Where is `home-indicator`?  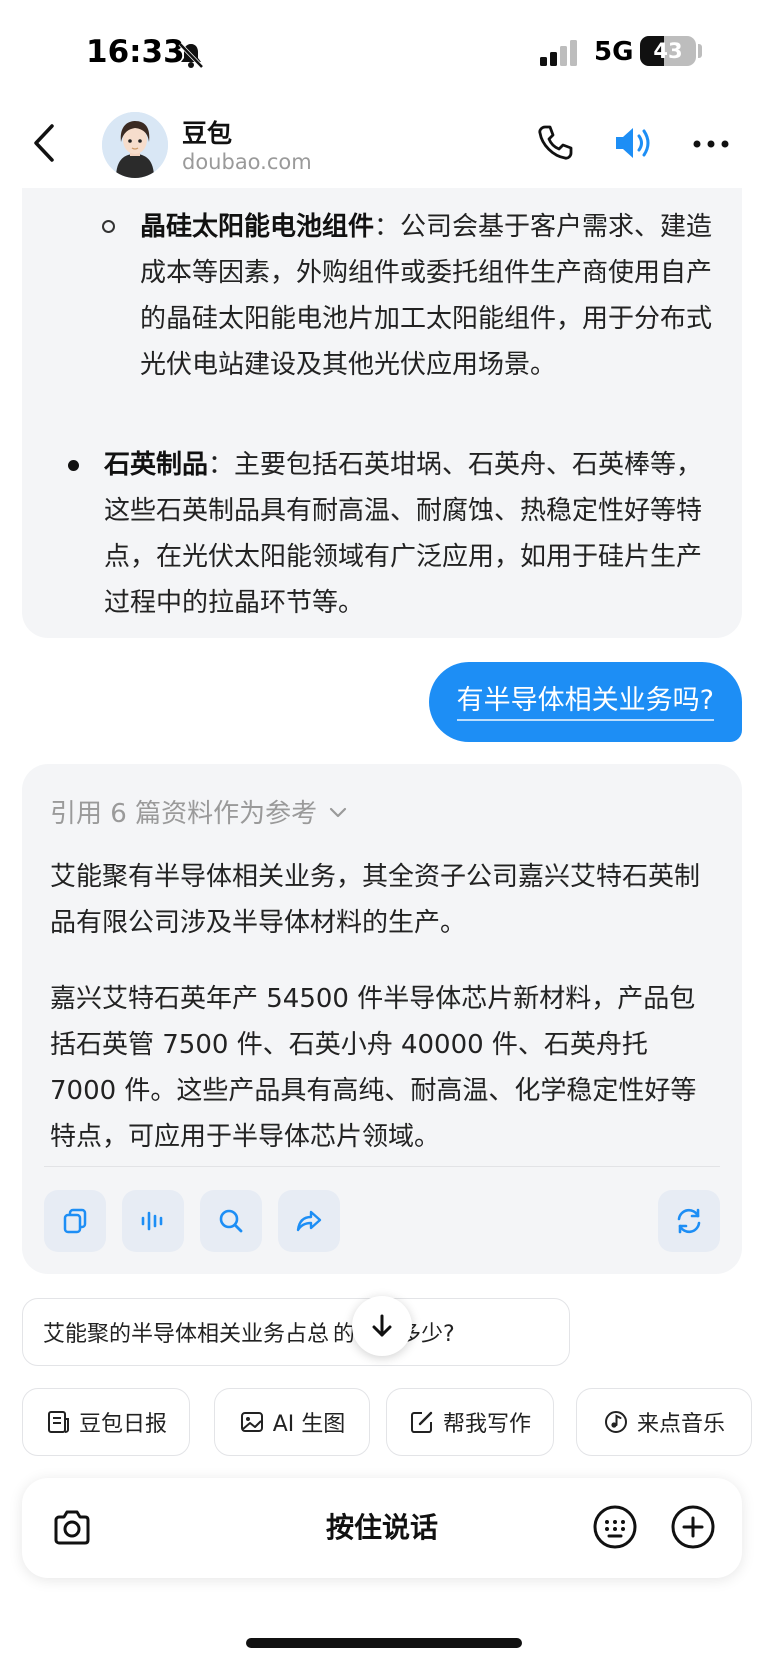
home-indicator is located at coordinates (384, 1643).